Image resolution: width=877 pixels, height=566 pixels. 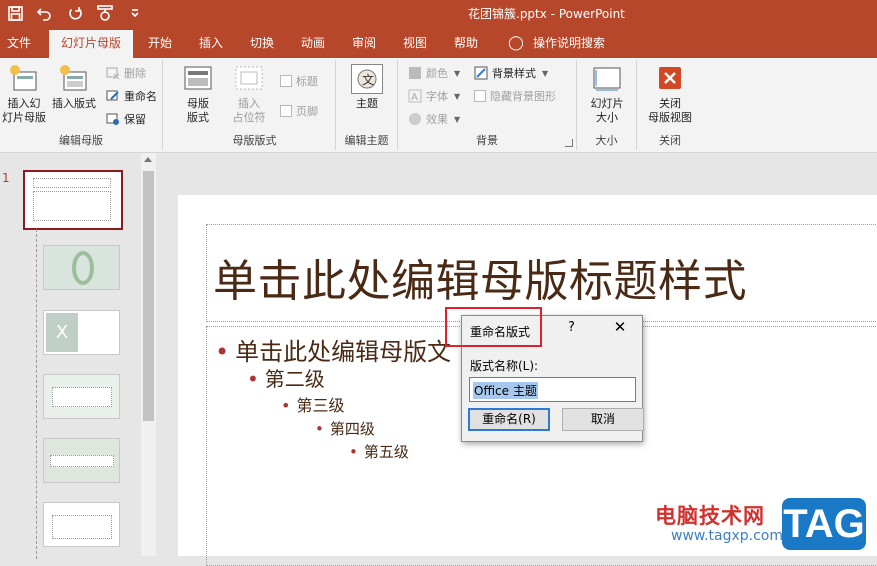 I want to click on hide-background-label: 隐藏背景图形, so click(x=523, y=96).